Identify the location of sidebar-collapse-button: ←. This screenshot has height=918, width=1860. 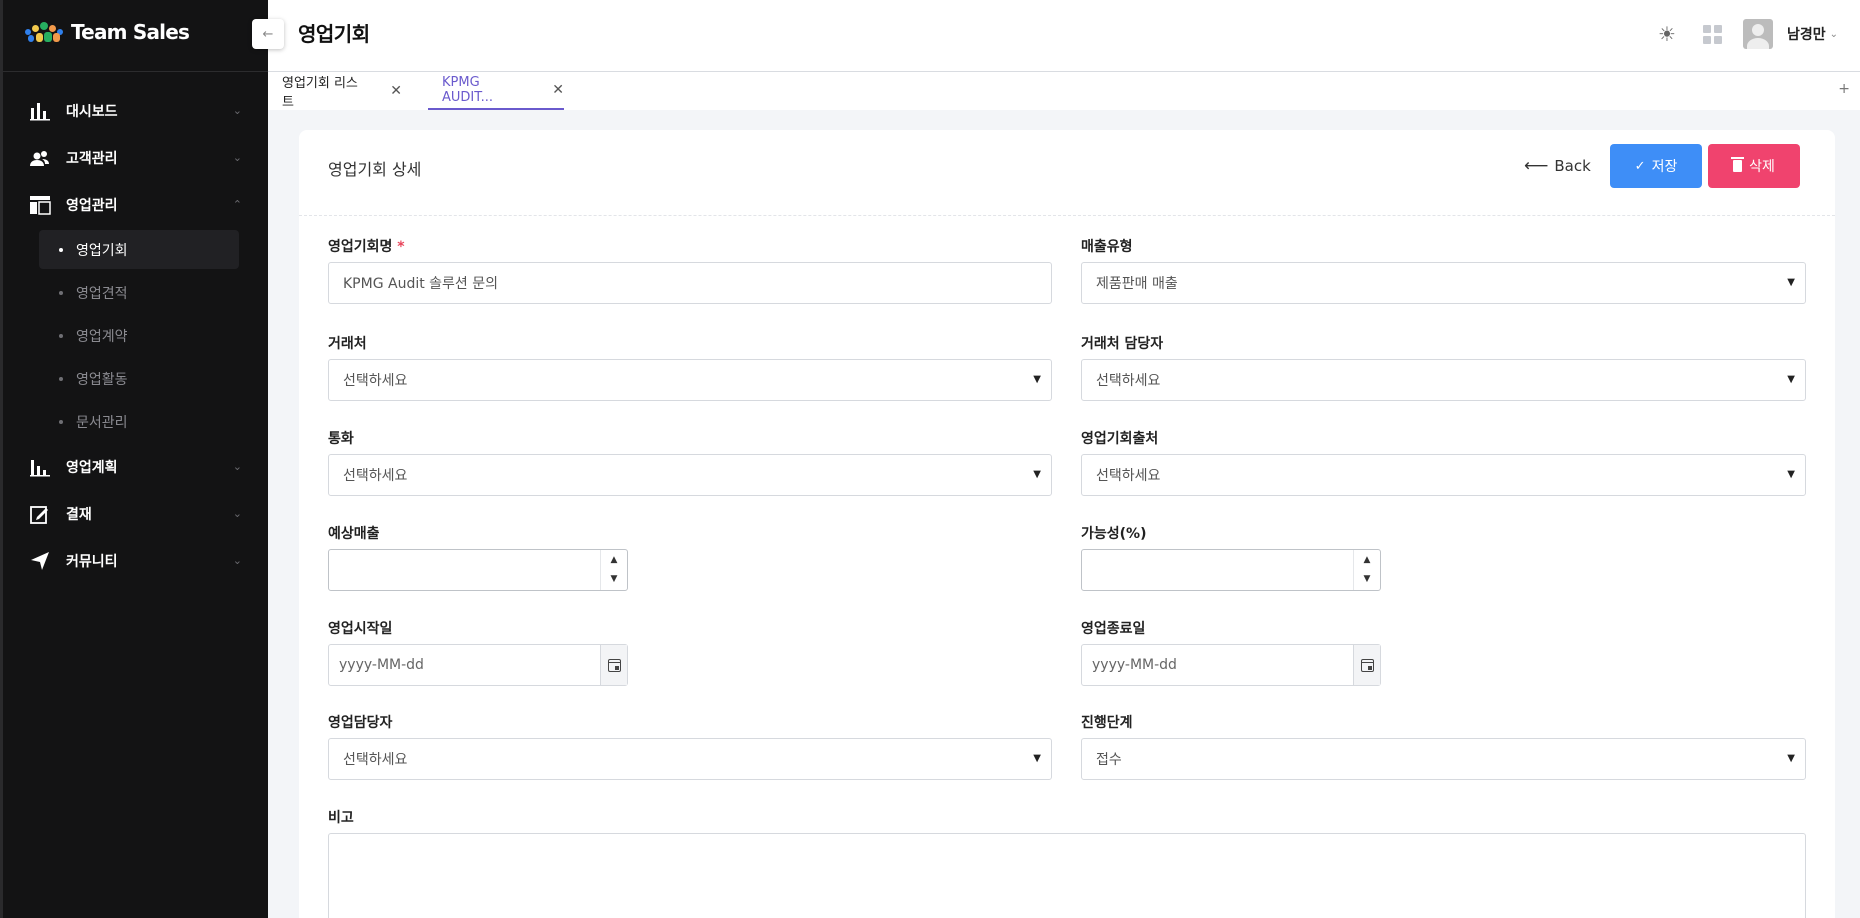
(268, 34).